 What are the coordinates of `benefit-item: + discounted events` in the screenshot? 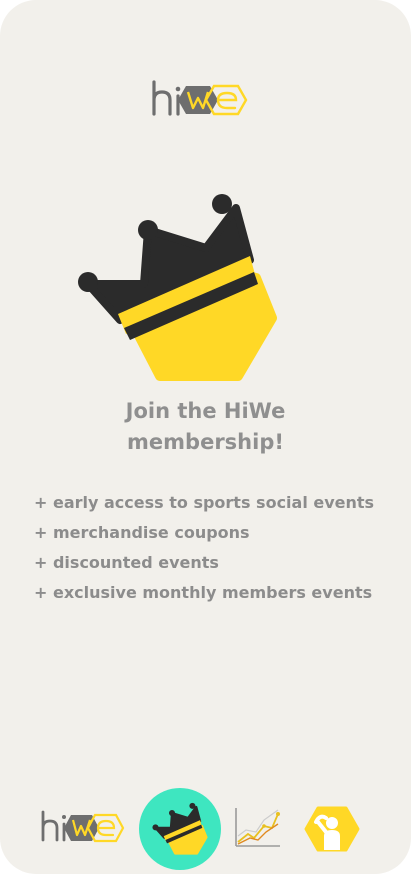 It's located at (126, 562).